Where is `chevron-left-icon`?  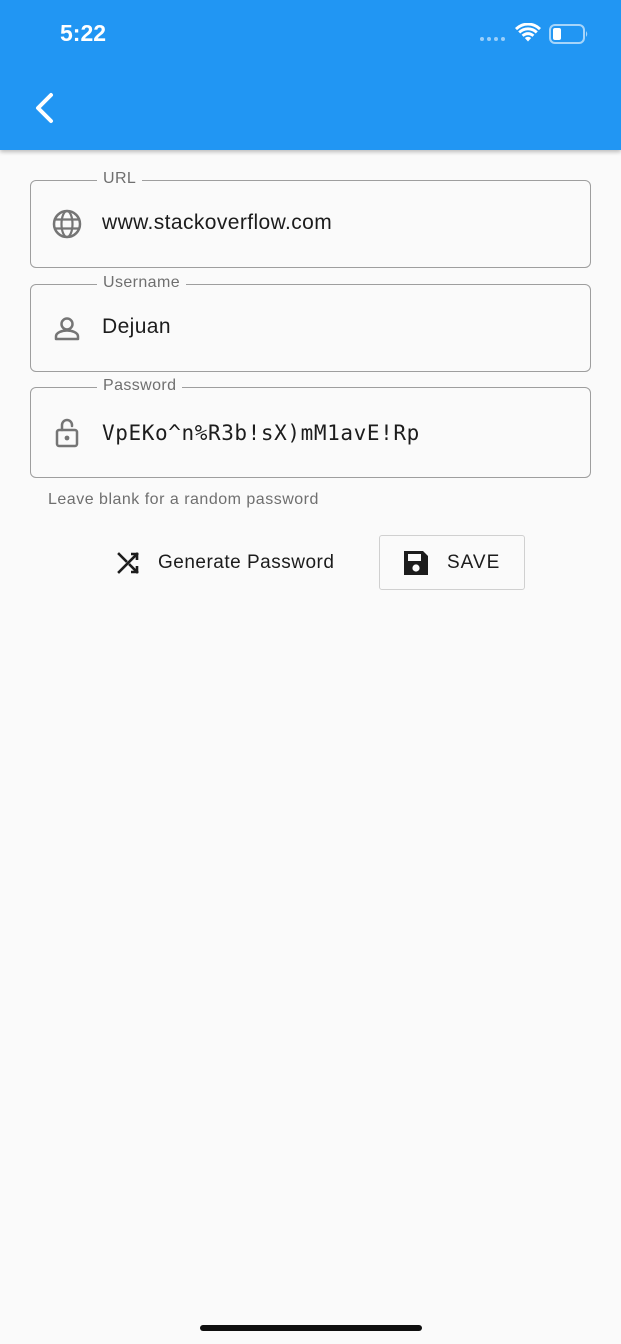
chevron-left-icon is located at coordinates (44, 108).